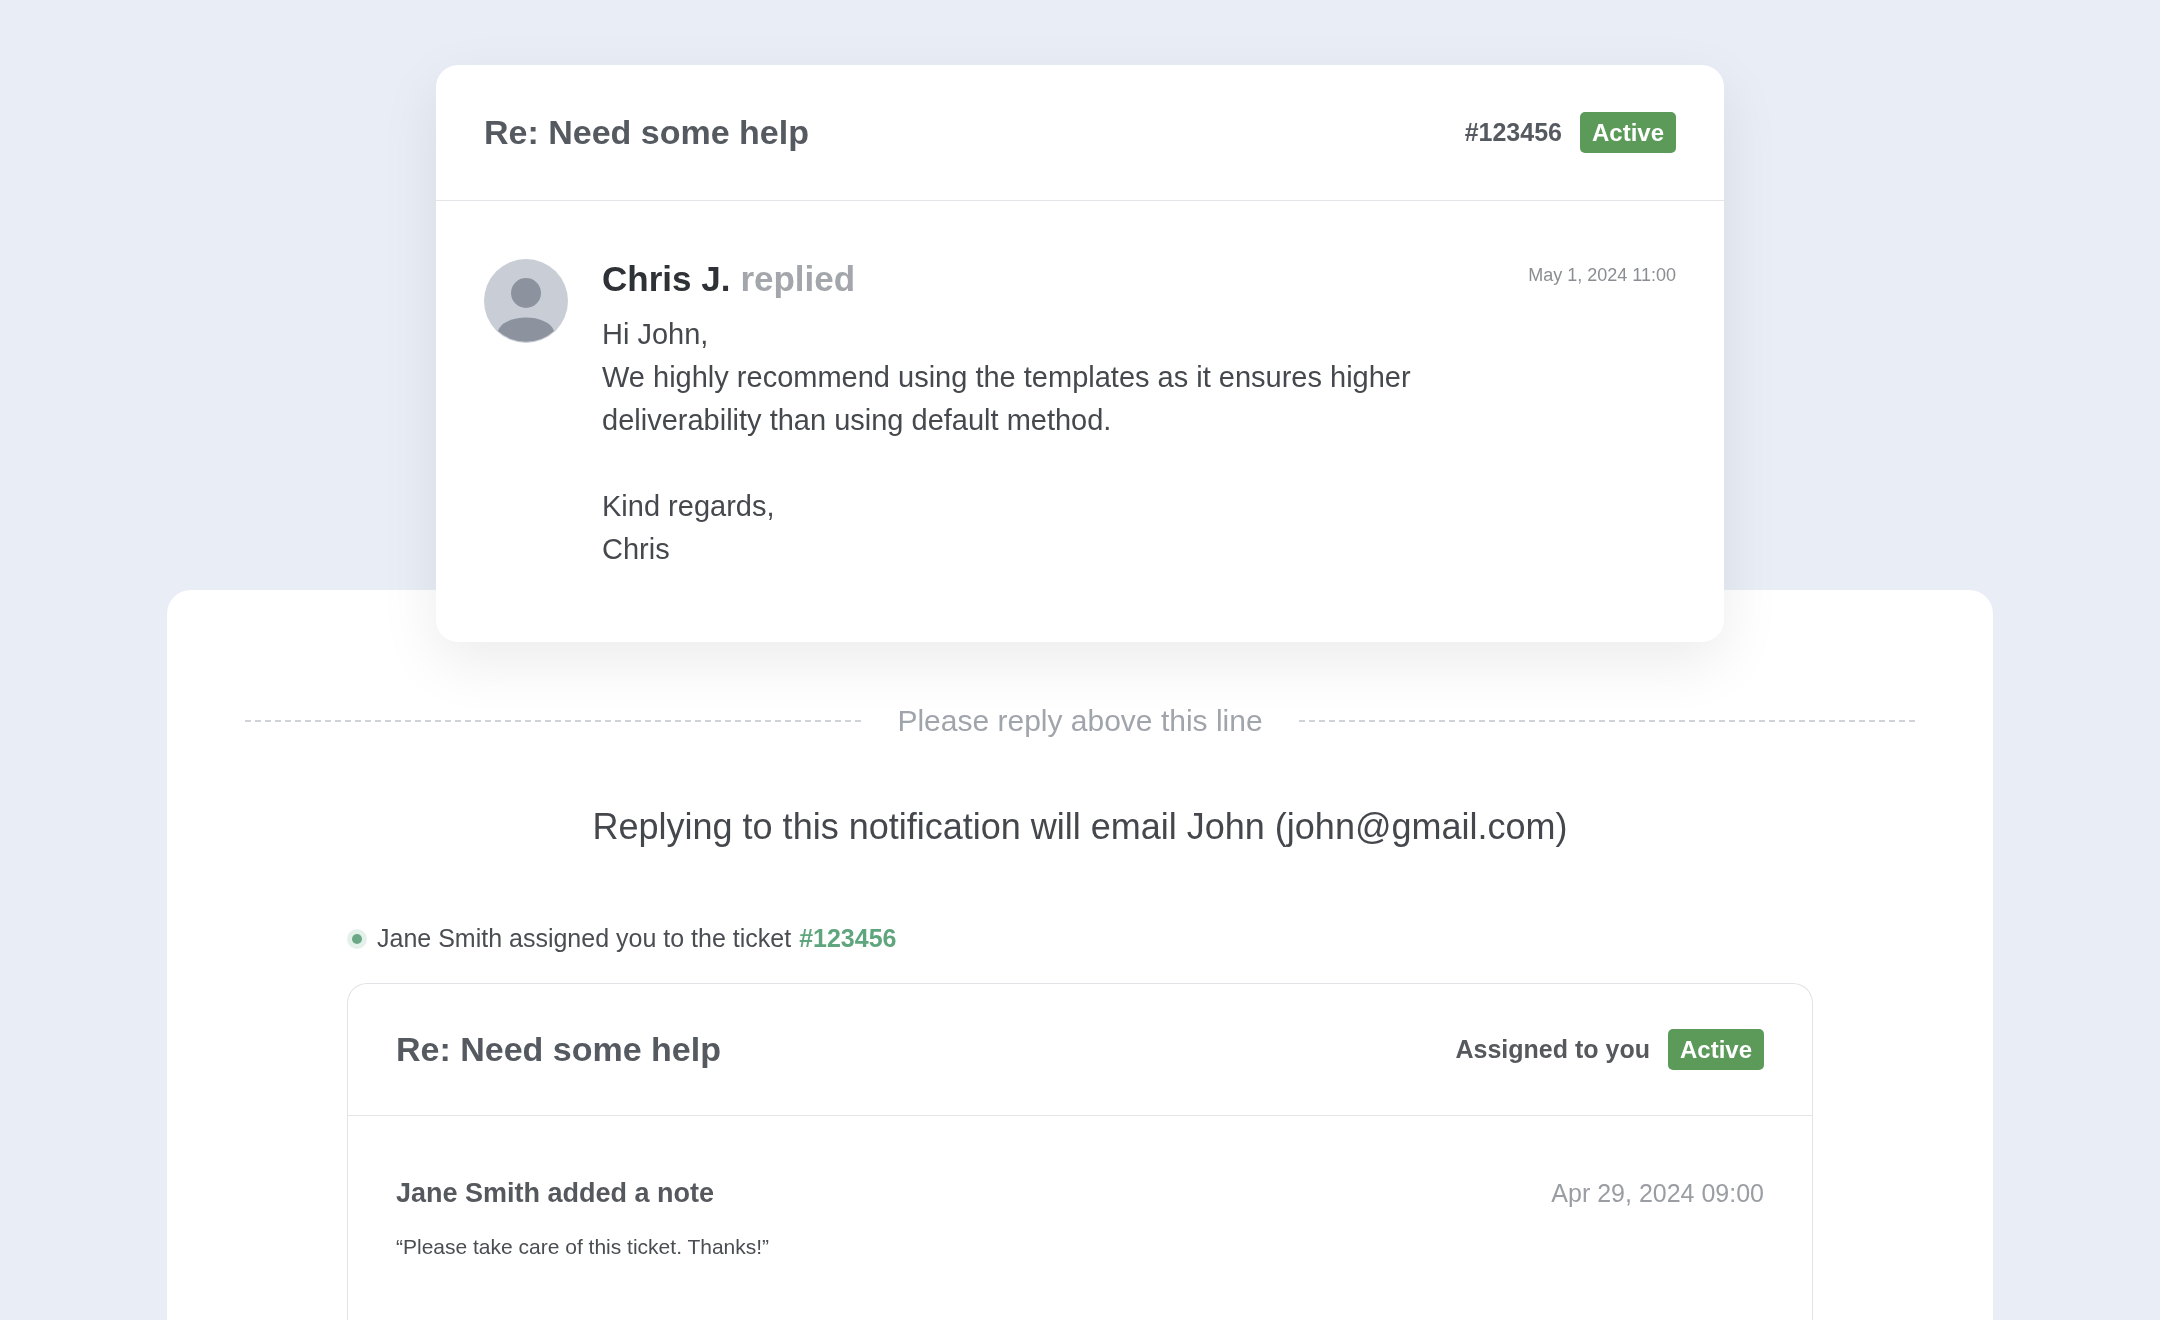  Describe the element at coordinates (636, 549) in the screenshot. I see `signature-text: Chris` at that location.